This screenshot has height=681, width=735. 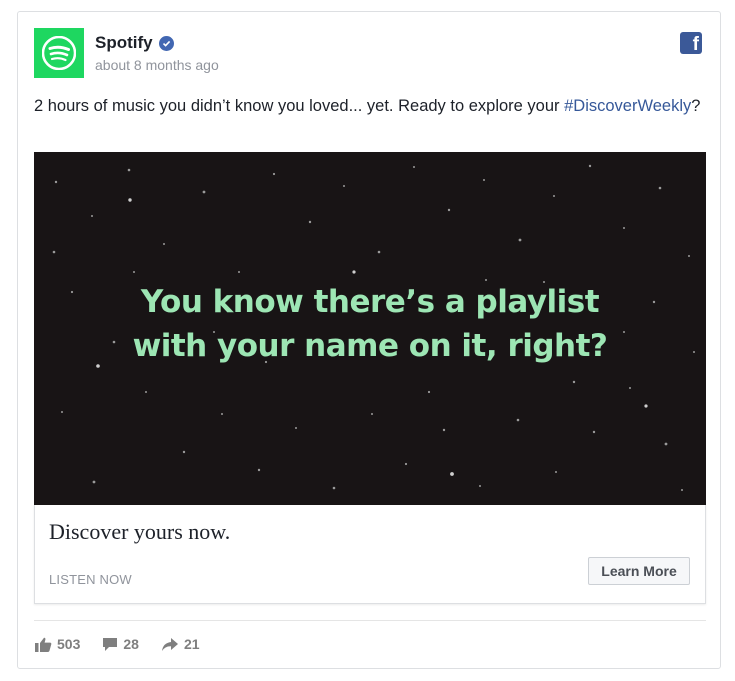 What do you see at coordinates (691, 43) in the screenshot?
I see `facebook-logo-icon: f` at bounding box center [691, 43].